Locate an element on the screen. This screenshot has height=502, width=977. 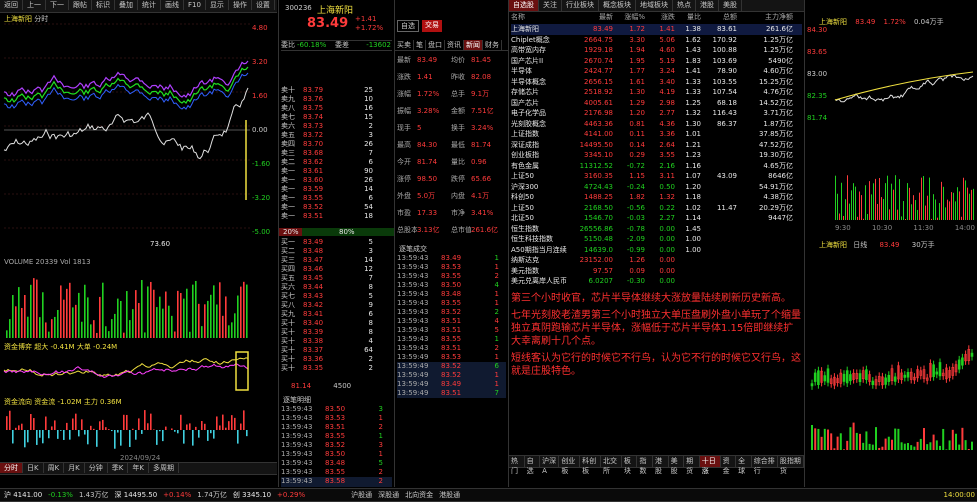
trade-button: 交易 is located at coordinates (432, 26).